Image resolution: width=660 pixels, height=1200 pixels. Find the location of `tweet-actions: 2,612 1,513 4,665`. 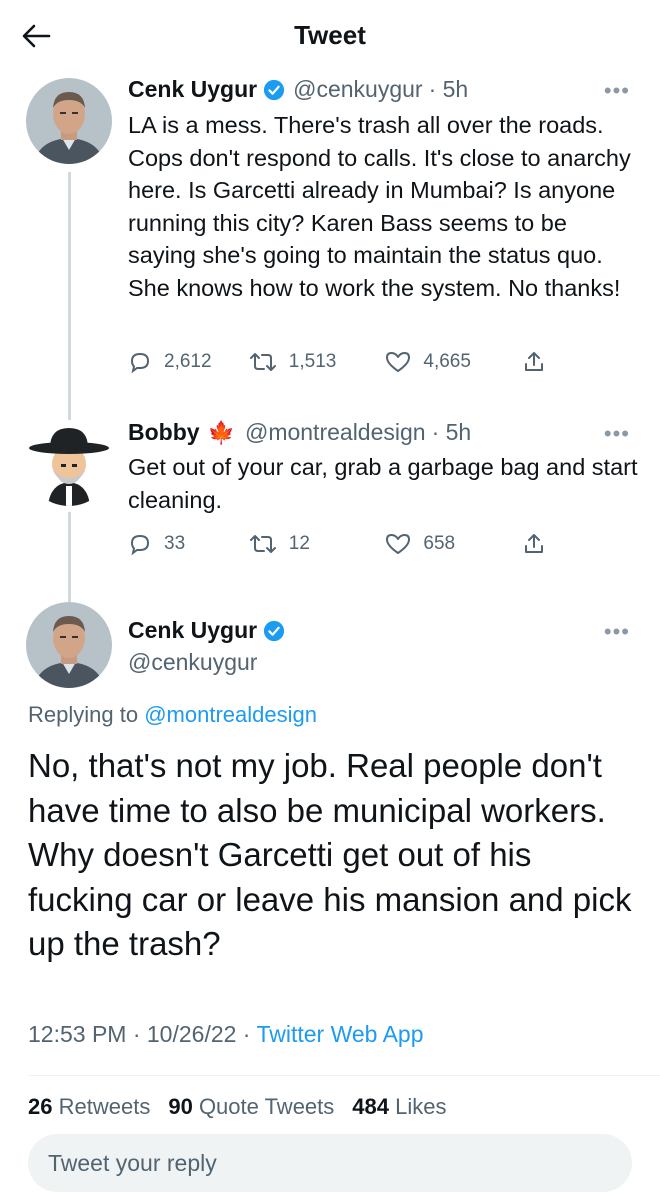

tweet-actions: 2,612 1,513 4,665 is located at coordinates (343, 362).